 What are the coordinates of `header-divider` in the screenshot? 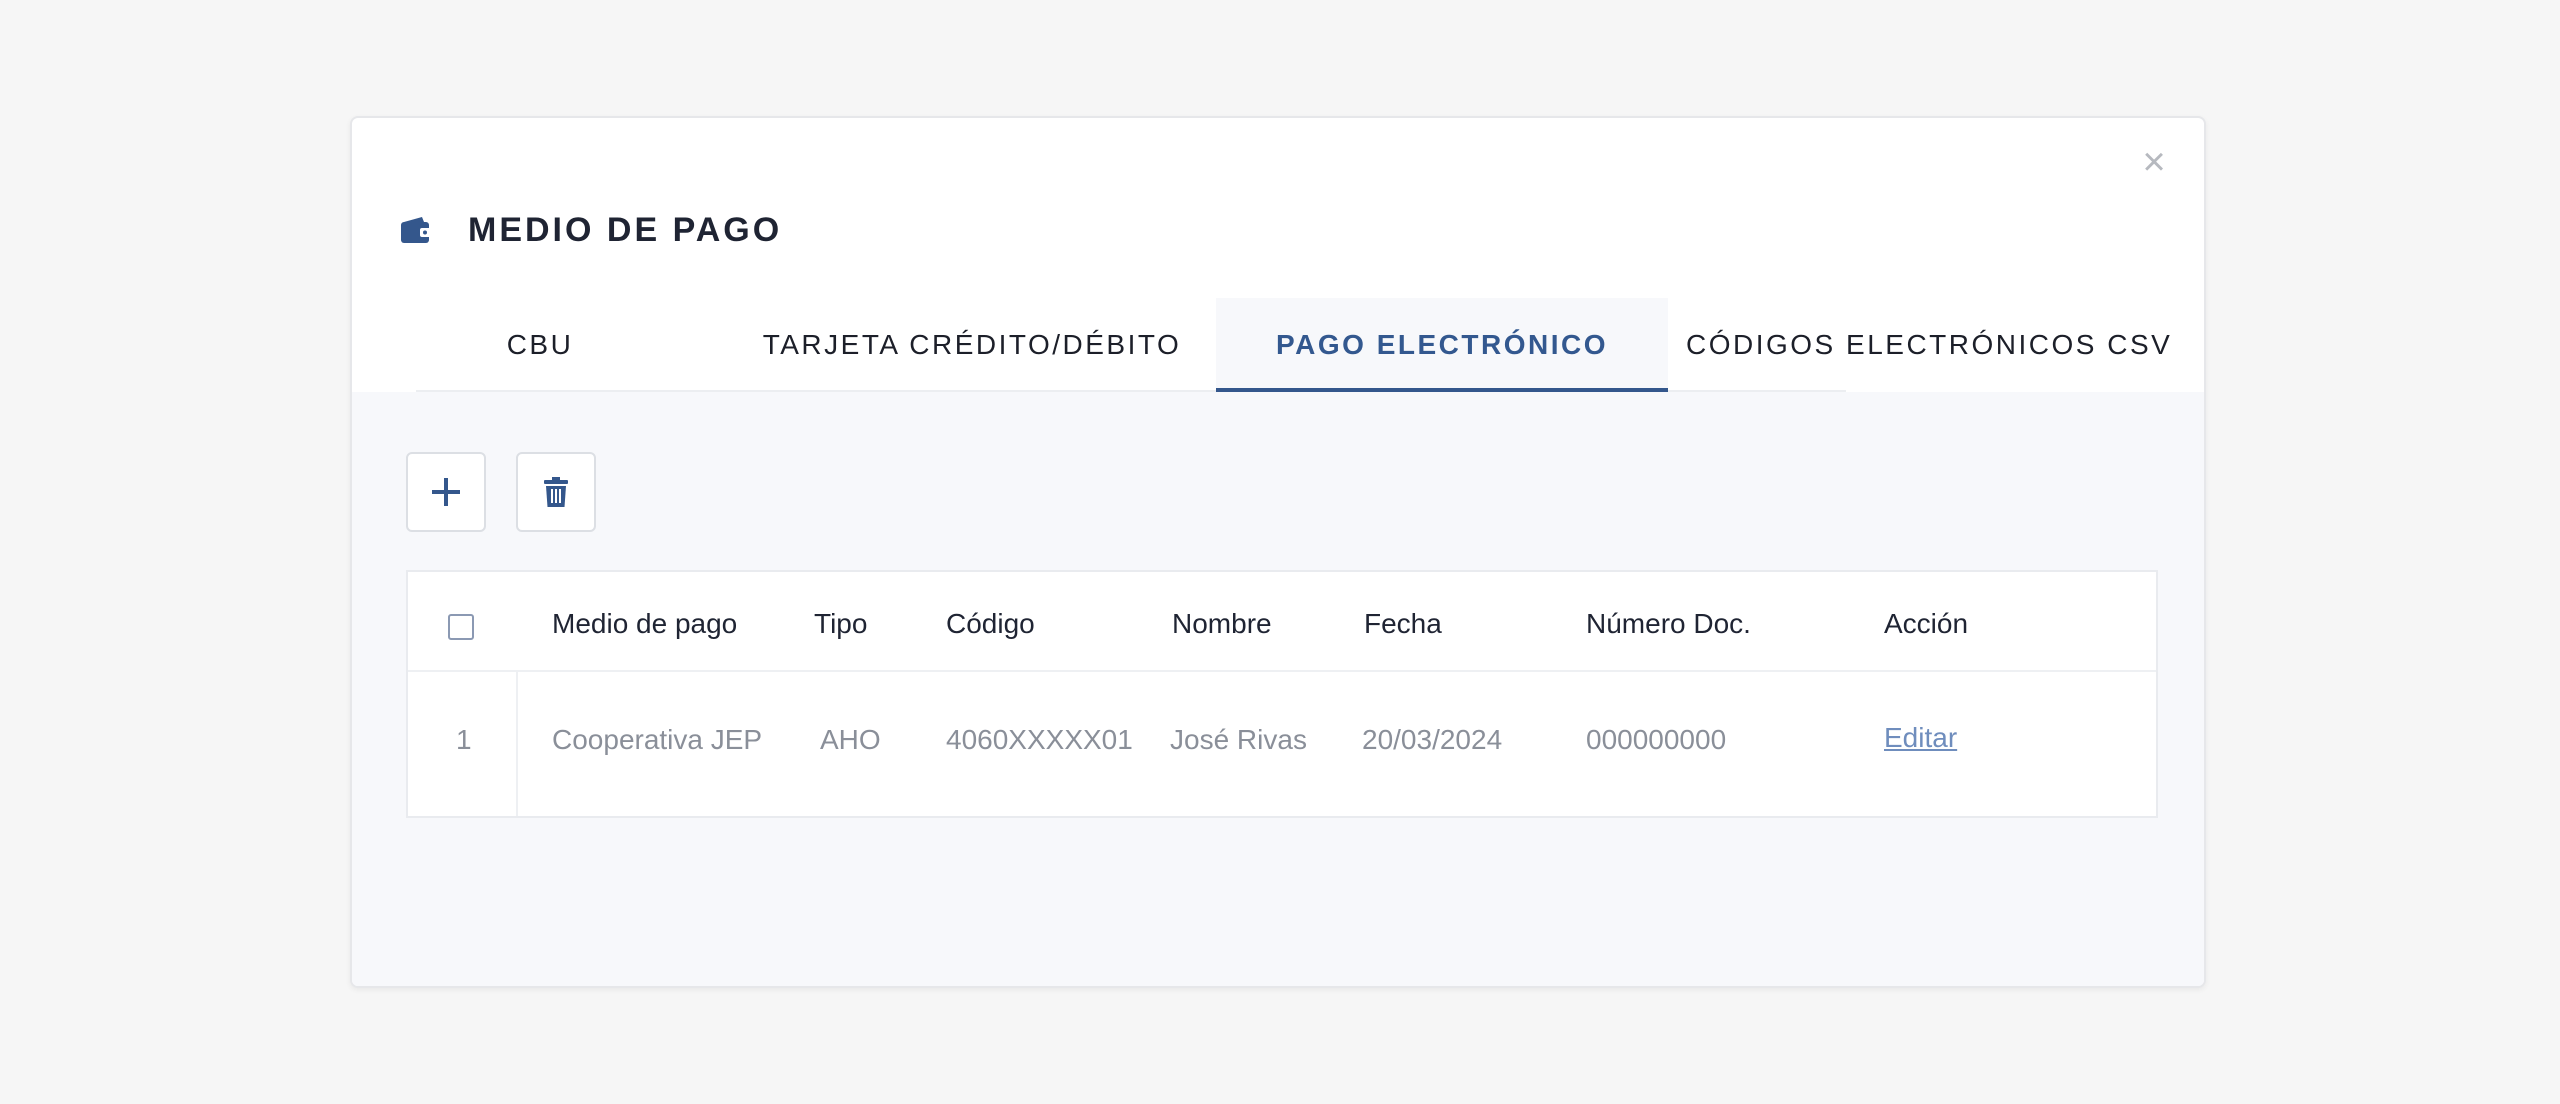 It's located at (1282, 671).